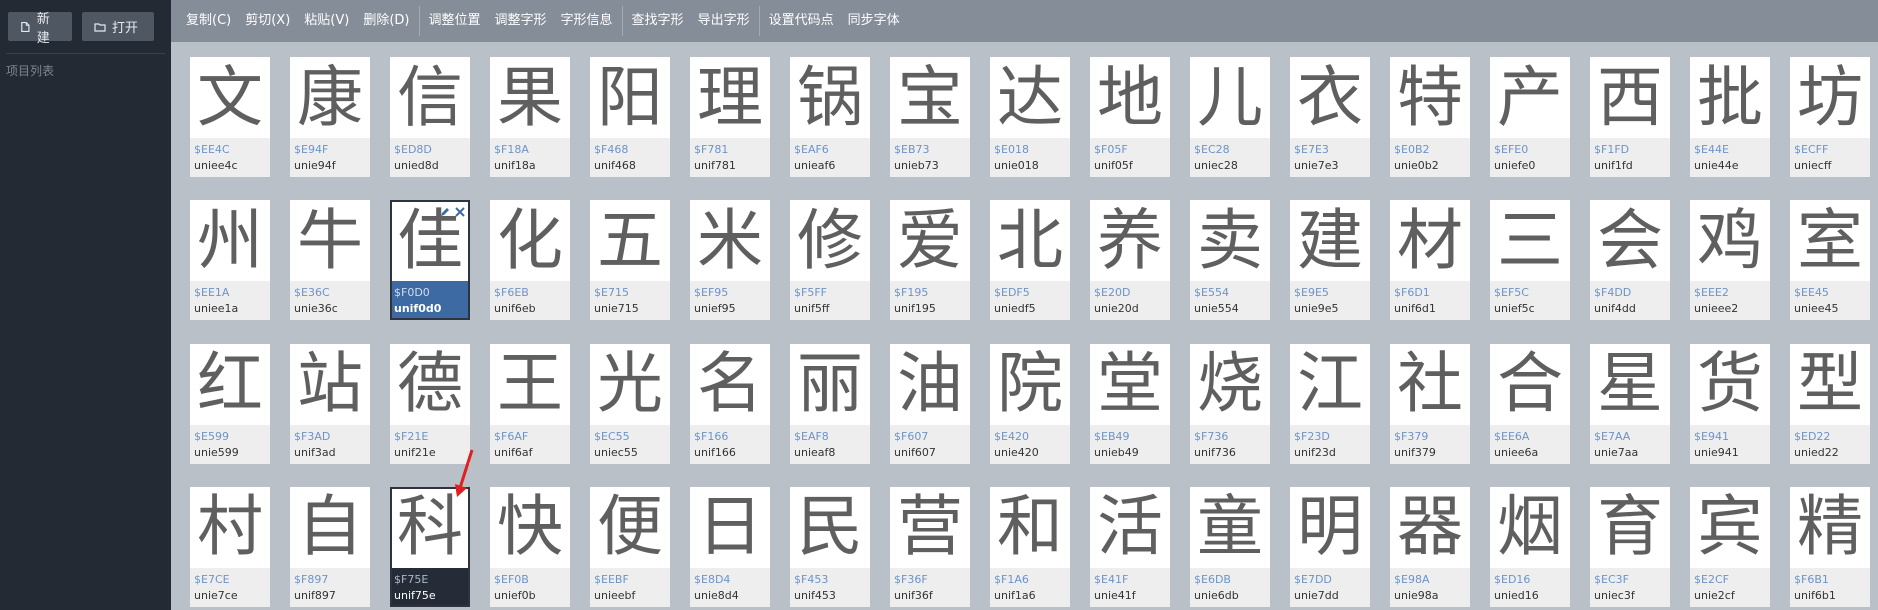 This screenshot has width=1878, height=610. I want to click on glyph-cell: 光 $EC55 uniec55, so click(630, 403).